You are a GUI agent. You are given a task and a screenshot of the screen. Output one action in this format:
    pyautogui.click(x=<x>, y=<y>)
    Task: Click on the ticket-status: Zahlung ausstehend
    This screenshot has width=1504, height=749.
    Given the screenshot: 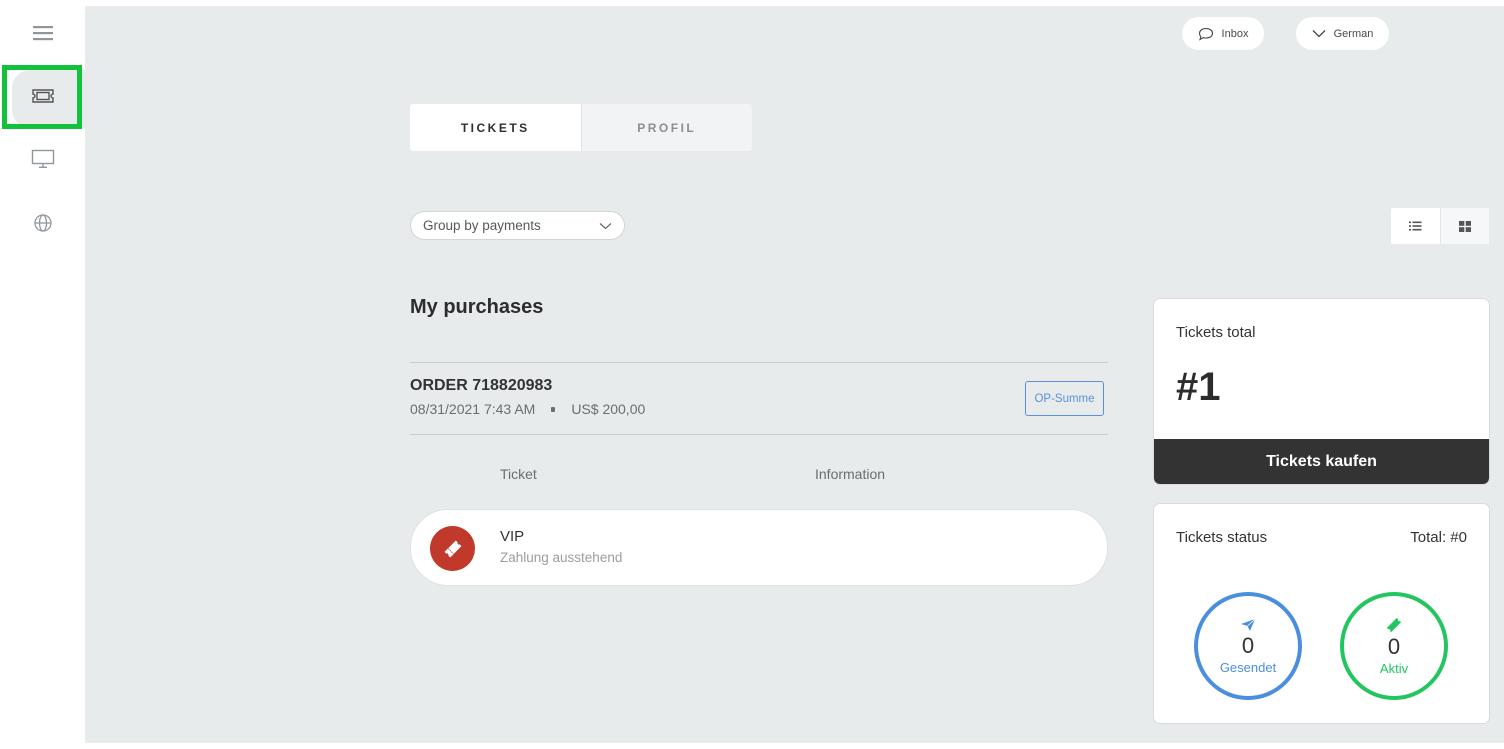 What is the action you would take?
    pyautogui.click(x=561, y=557)
    